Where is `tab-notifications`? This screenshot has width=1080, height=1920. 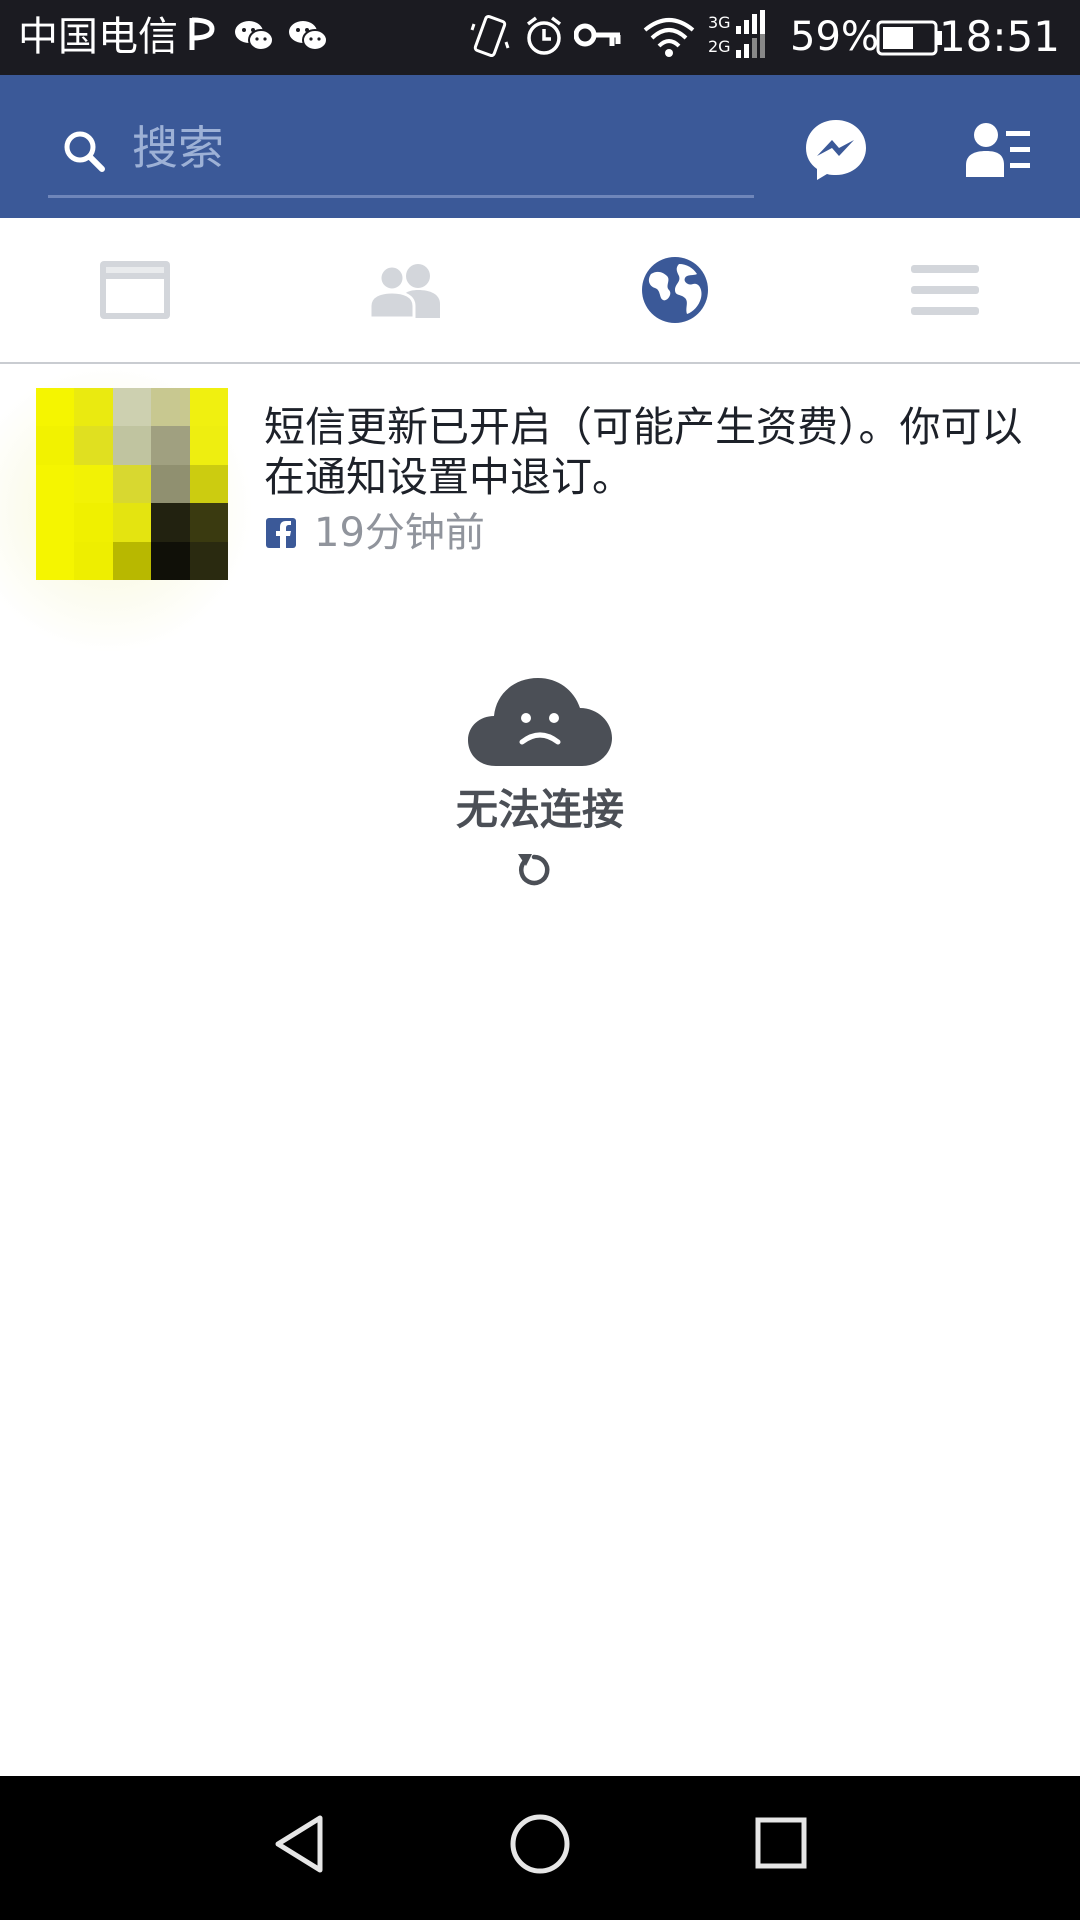 tab-notifications is located at coordinates (675, 290).